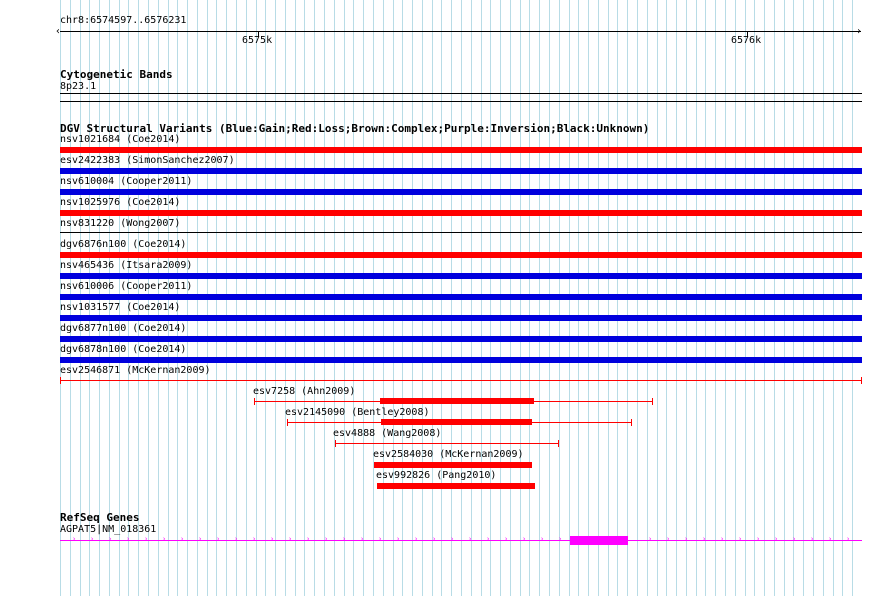 This screenshot has width=890, height=596. I want to click on unknown-feature-bar, so click(461, 232).